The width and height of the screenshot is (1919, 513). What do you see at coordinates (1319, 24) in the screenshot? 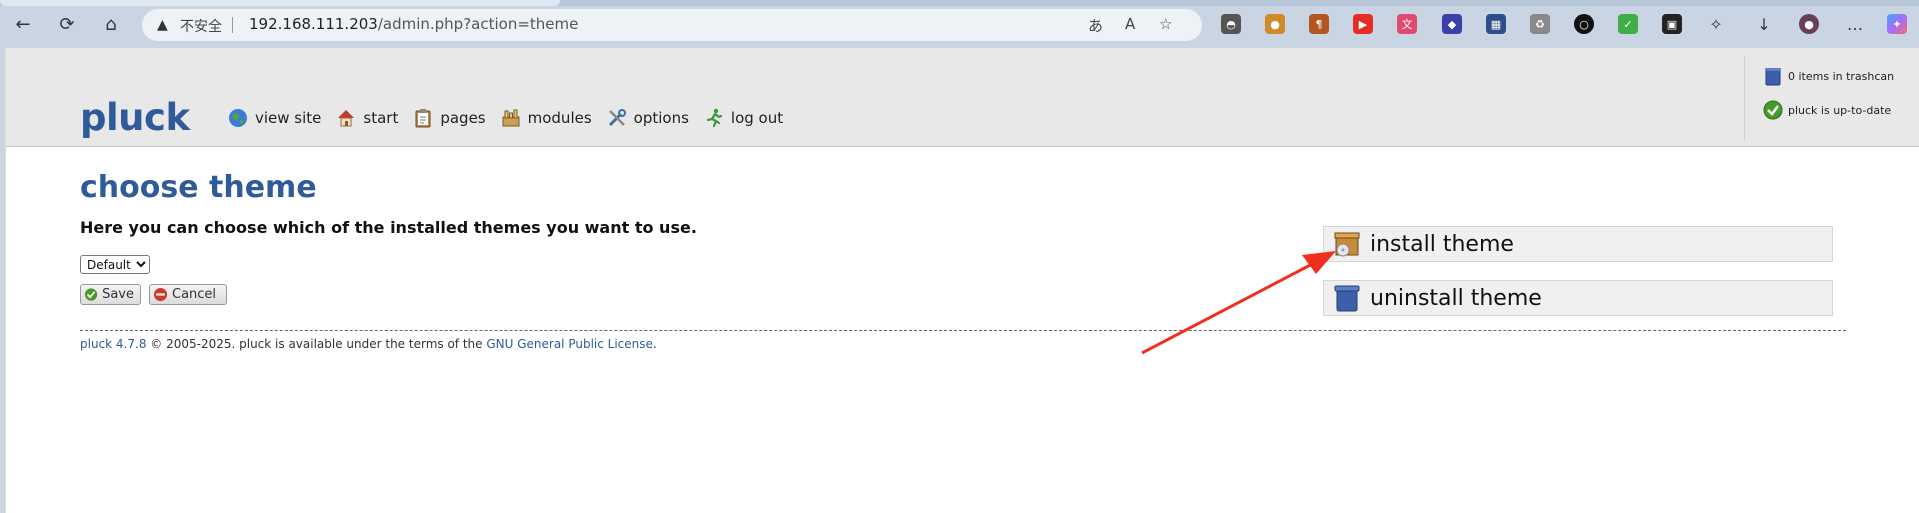
I see `pilcrow-extension-icon: ¶` at bounding box center [1319, 24].